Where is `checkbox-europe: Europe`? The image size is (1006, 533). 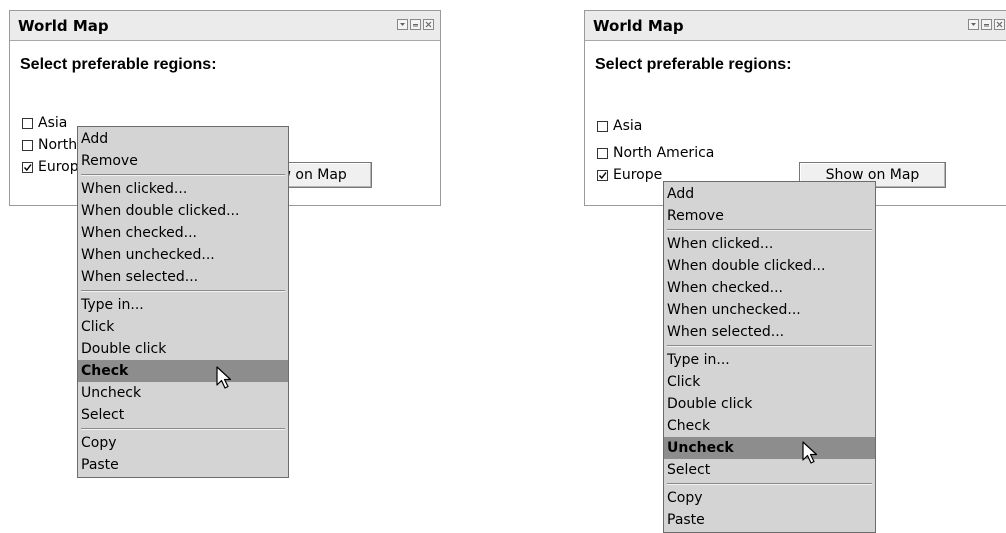
checkbox-europe: Europe is located at coordinates (629, 175).